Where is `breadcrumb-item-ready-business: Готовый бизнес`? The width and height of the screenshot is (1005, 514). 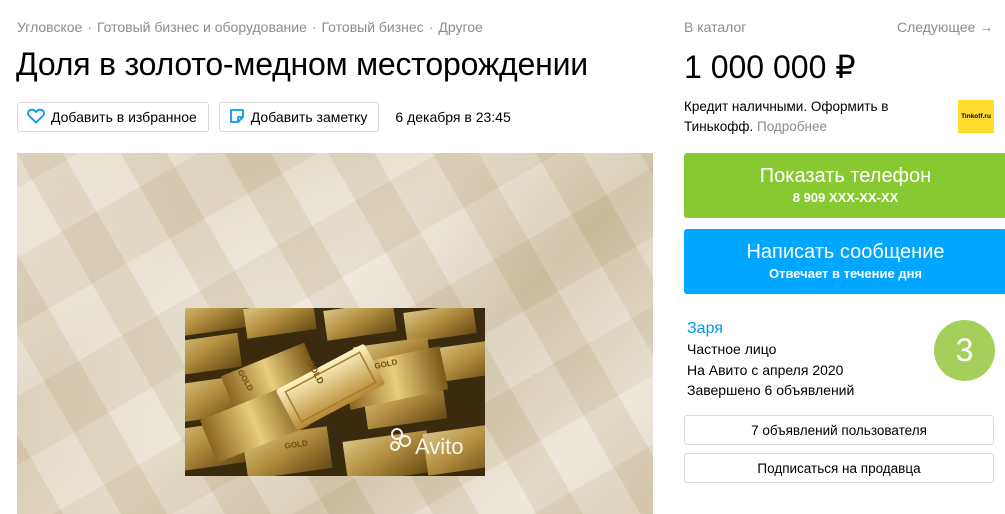
breadcrumb-item-ready-business: Готовый бизнес is located at coordinates (373, 27).